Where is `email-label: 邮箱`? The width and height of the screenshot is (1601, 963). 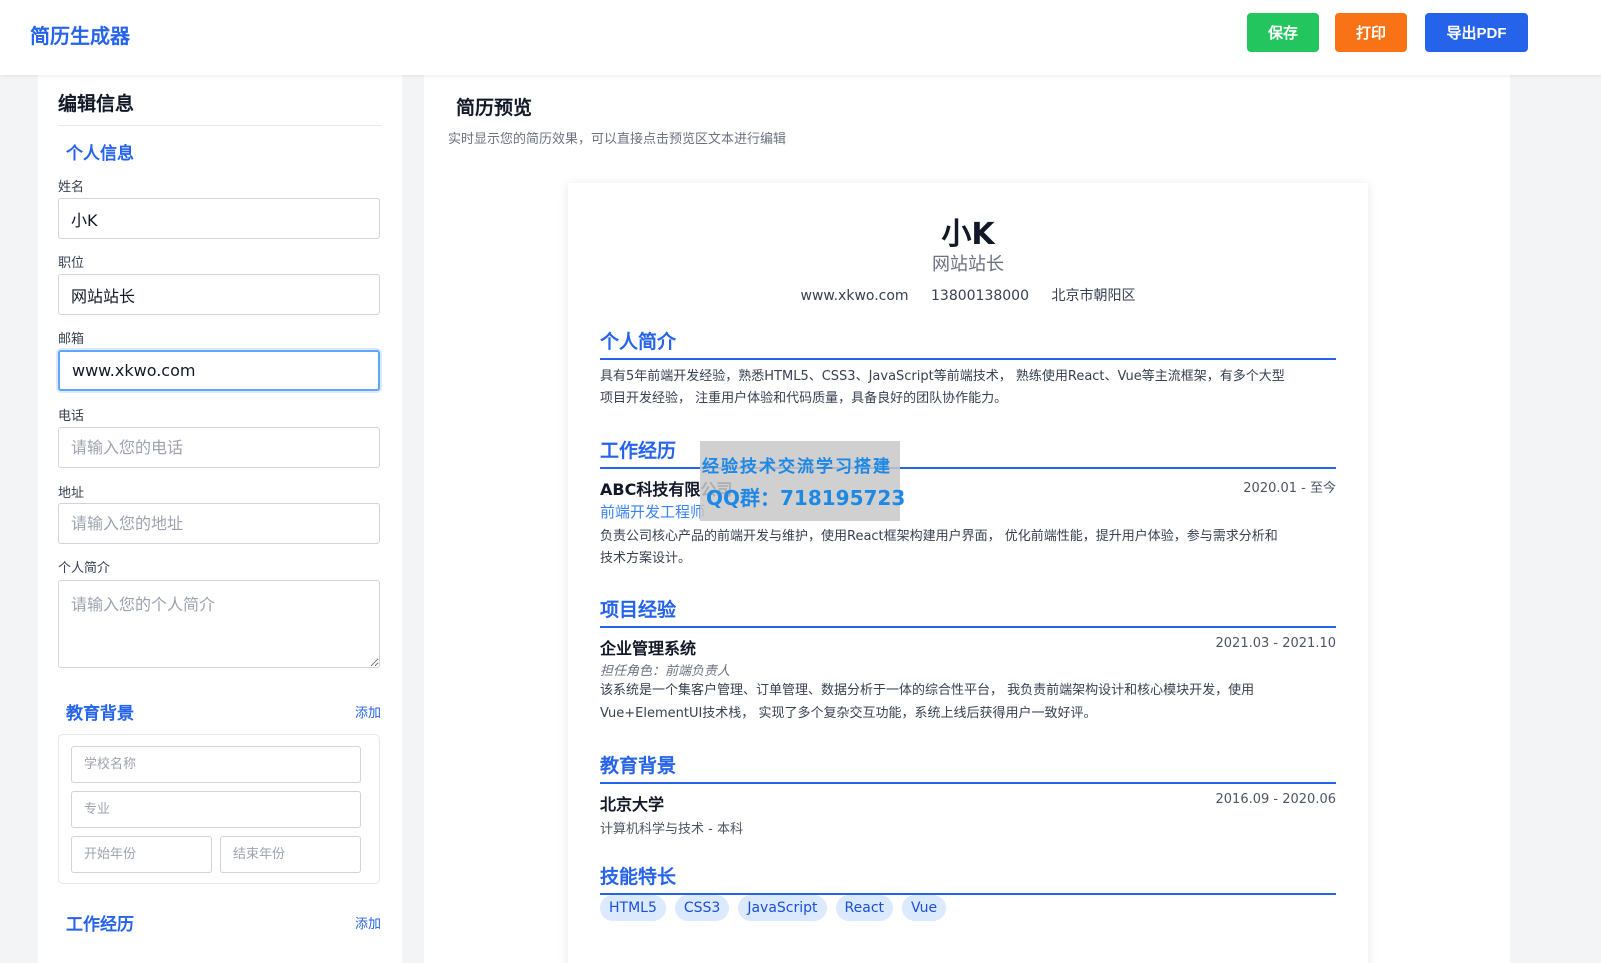 email-label: 邮箱 is located at coordinates (71, 339).